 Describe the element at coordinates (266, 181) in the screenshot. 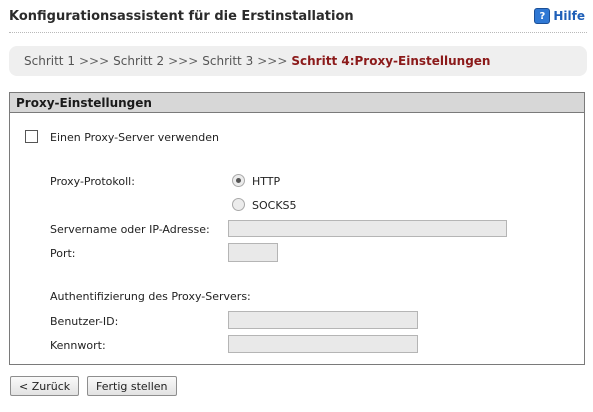

I see `radio-http-label: HTTP` at that location.